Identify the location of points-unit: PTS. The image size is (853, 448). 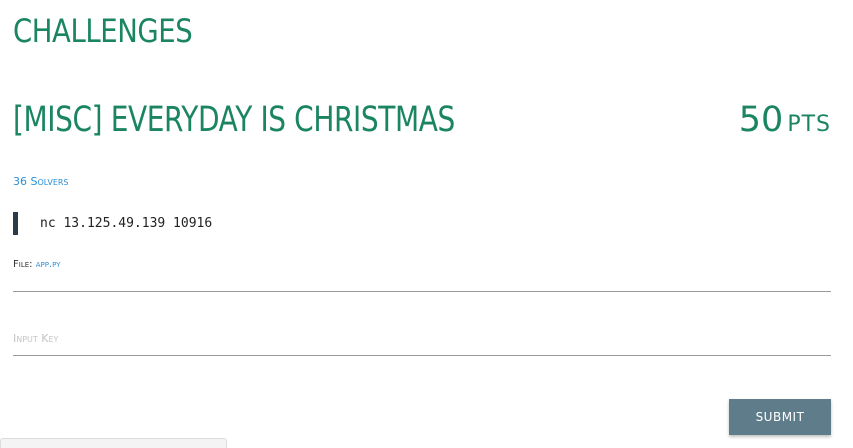
(809, 124).